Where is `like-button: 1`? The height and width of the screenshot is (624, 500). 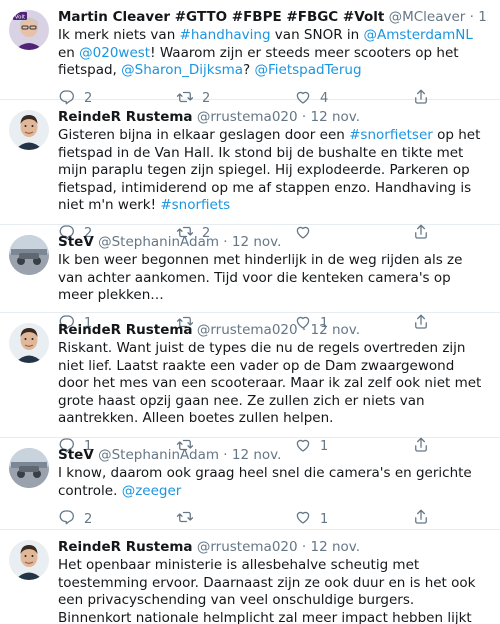
like-button: 1 is located at coordinates (353, 519).